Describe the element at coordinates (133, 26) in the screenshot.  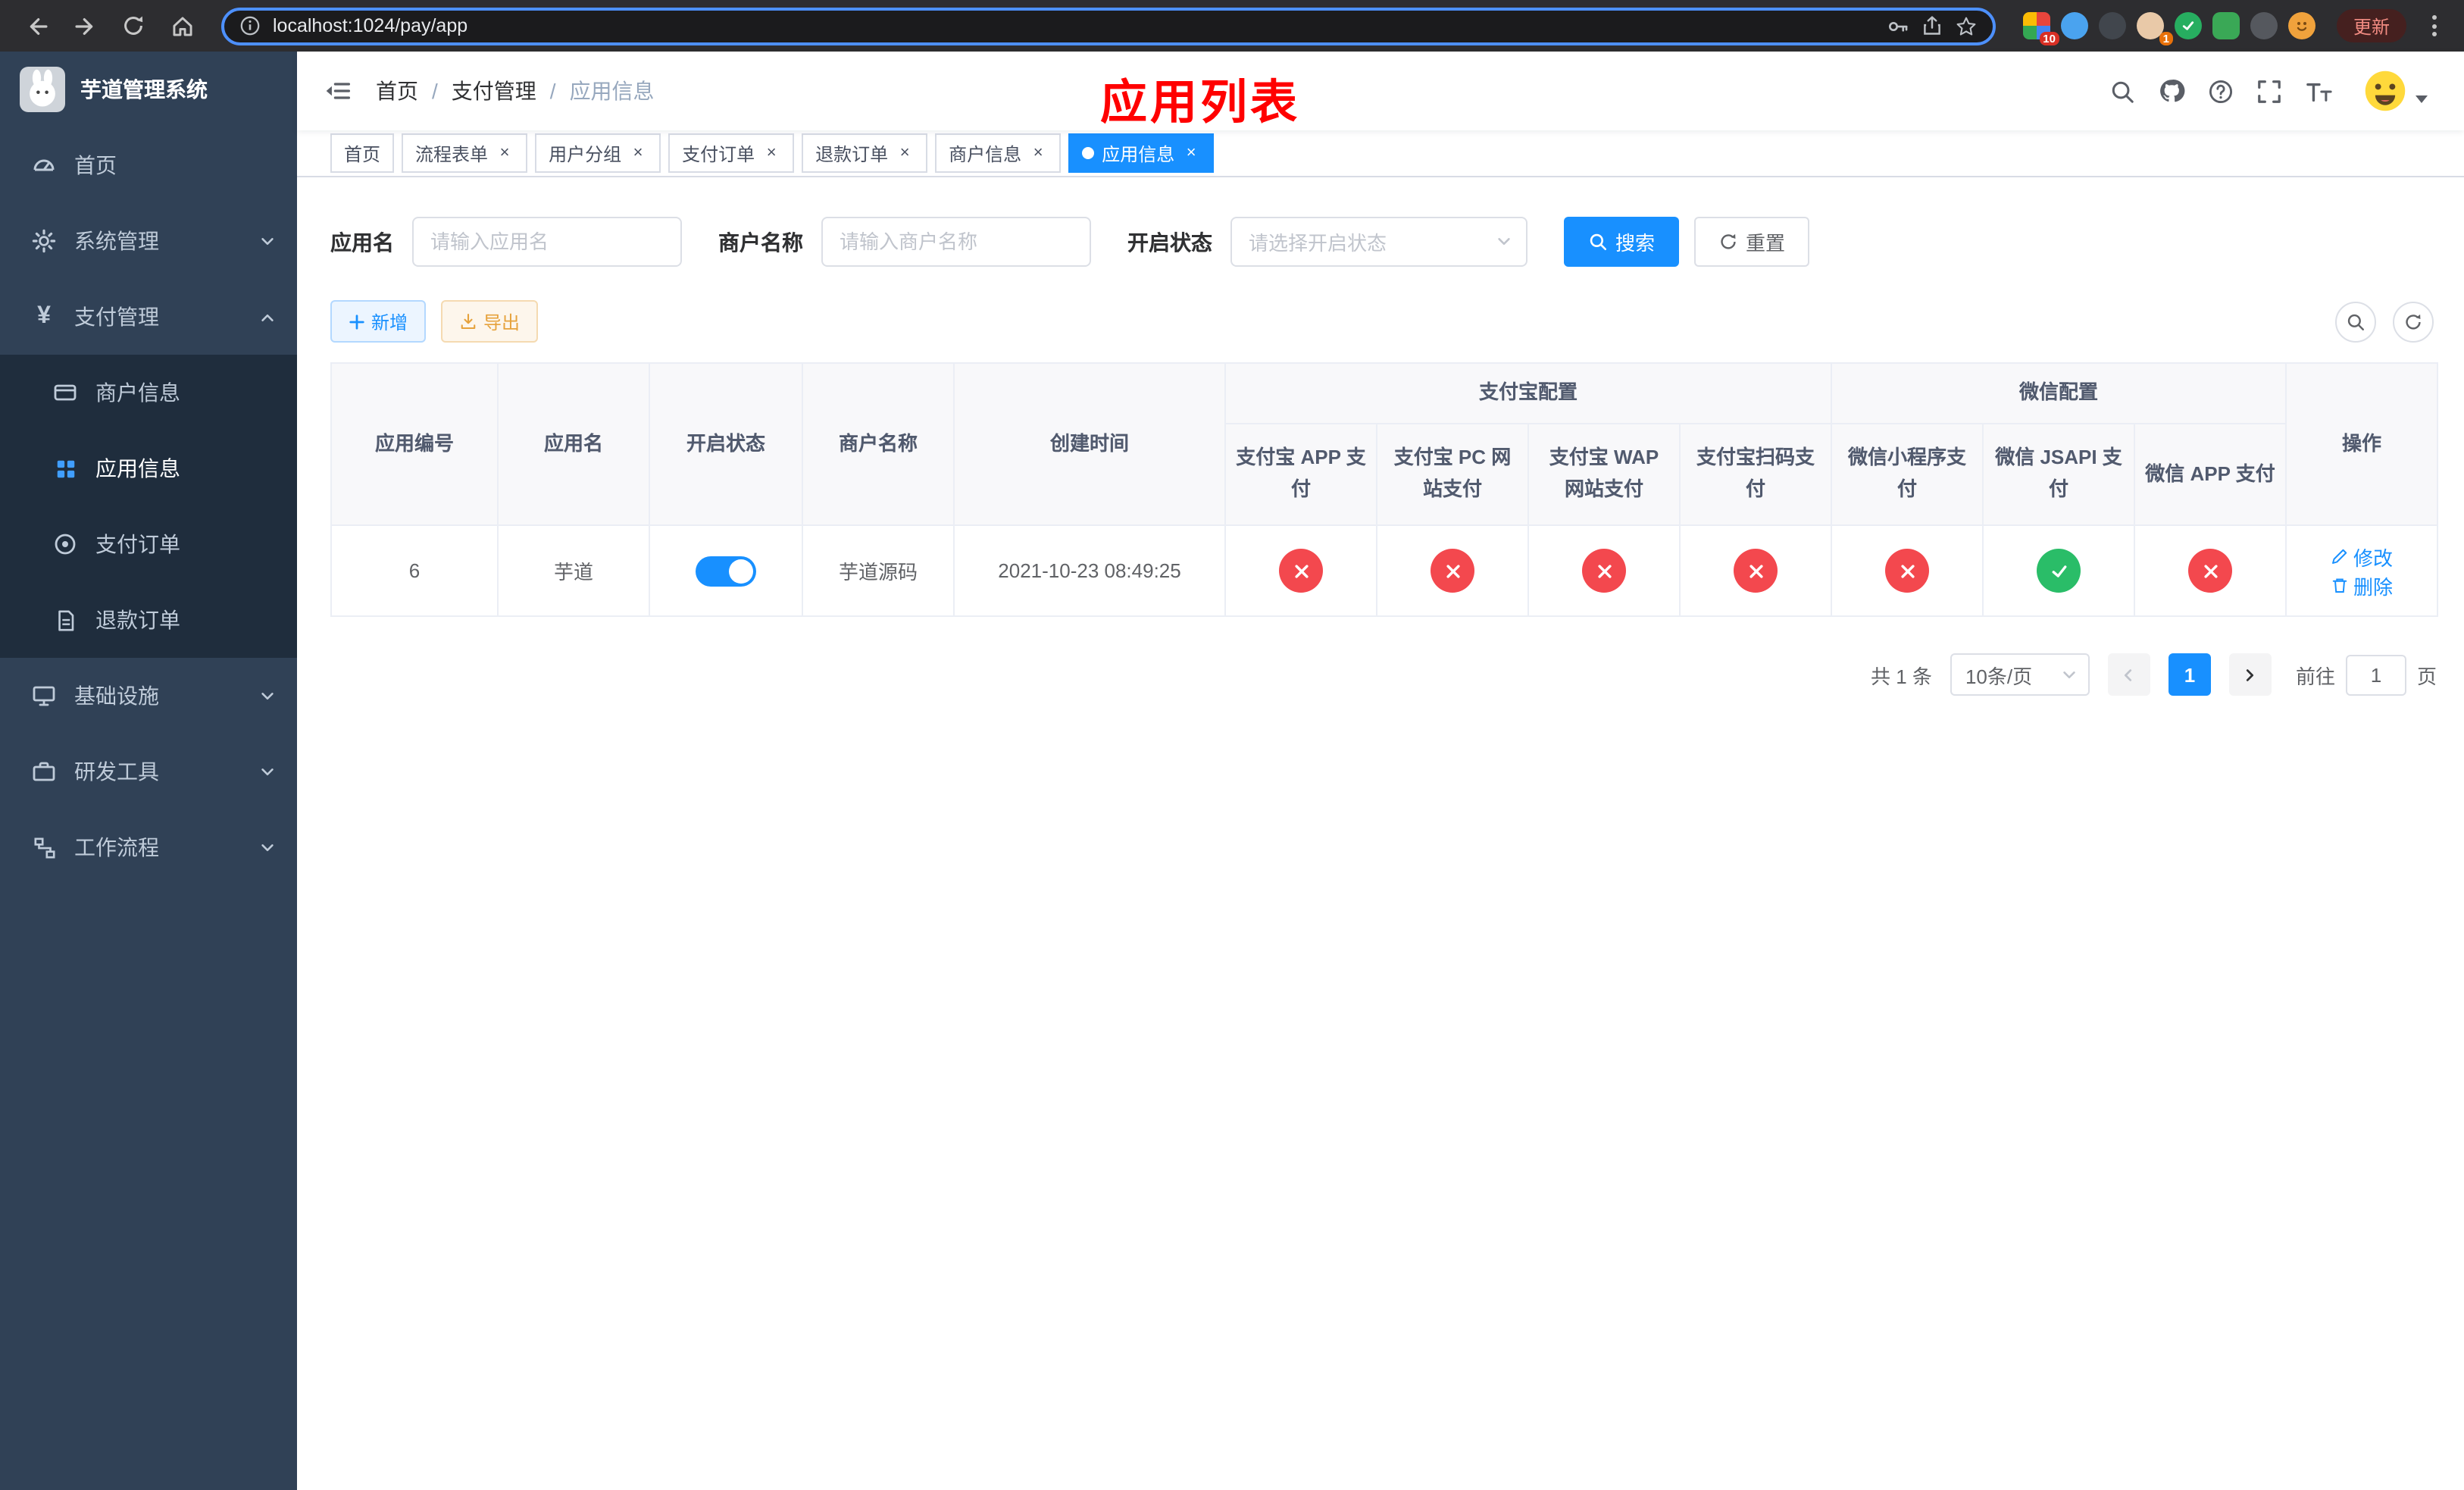
I see `reload-icon` at that location.